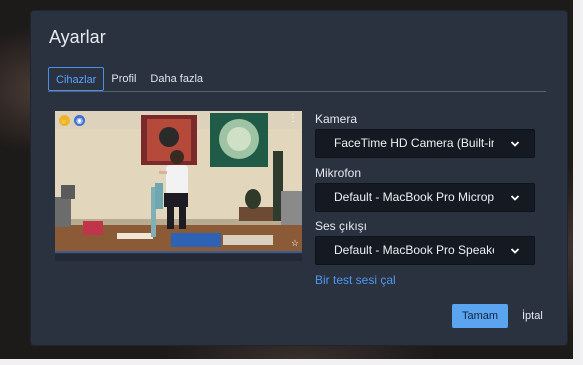 This screenshot has height=365, width=583. Describe the element at coordinates (355, 280) in the screenshot. I see `play-test-sound-link: Bir test sesi çal` at that location.